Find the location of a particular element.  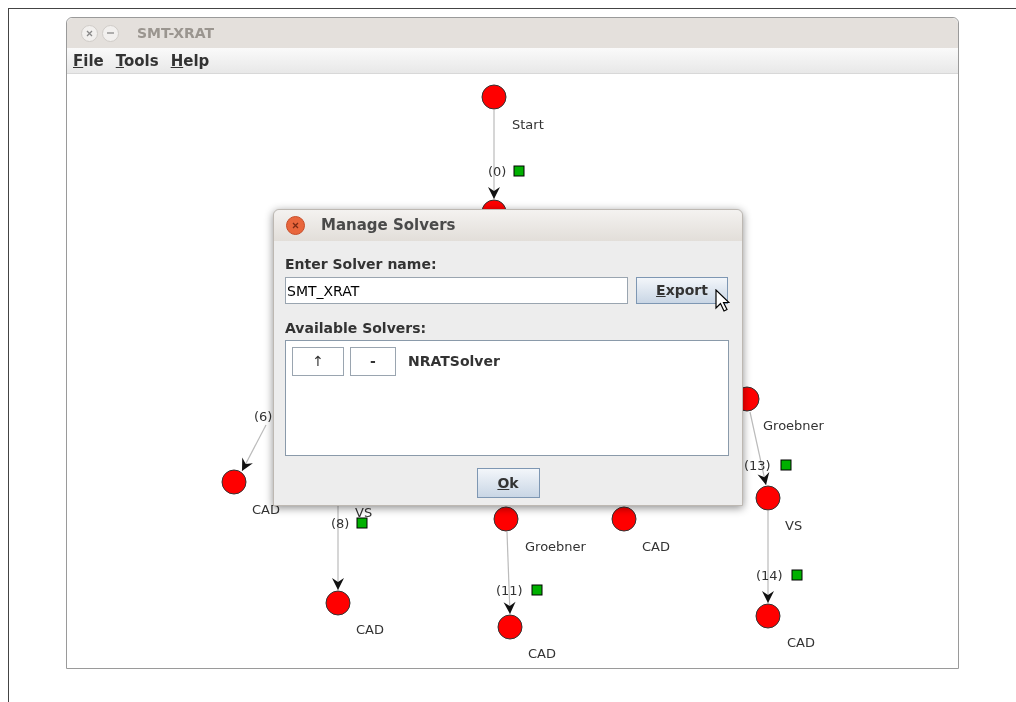

menu-item: Help is located at coordinates (190, 60).